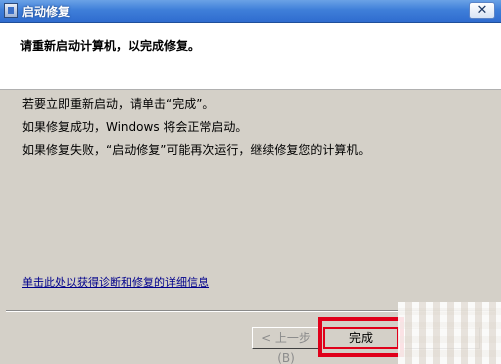 This screenshot has width=501, height=364. Describe the element at coordinates (286, 345) in the screenshot. I see `back-button: < 上一步 (B)` at that location.